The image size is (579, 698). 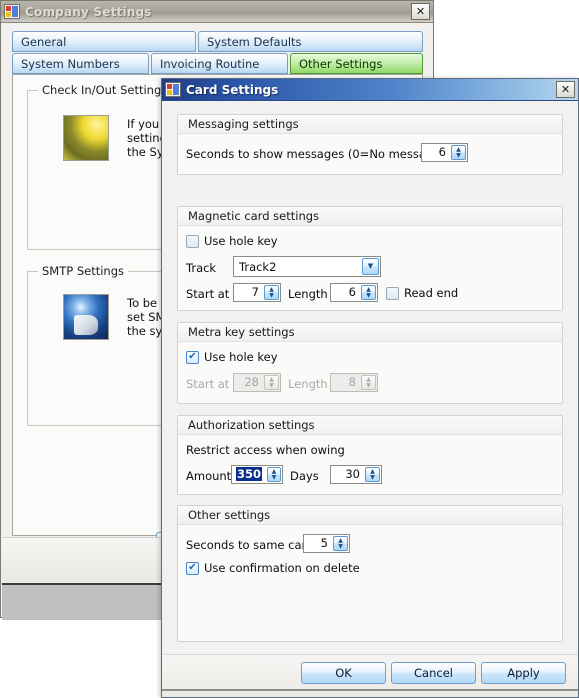 What do you see at coordinates (105, 90) in the screenshot?
I see `check-in-out-settings-legend: Check In/Out Settings` at bounding box center [105, 90].